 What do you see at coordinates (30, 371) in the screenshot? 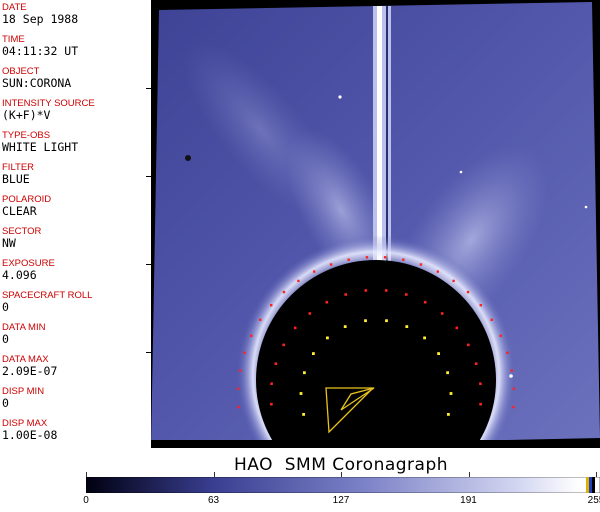
I see `field-value: 2.09E-07` at bounding box center [30, 371].